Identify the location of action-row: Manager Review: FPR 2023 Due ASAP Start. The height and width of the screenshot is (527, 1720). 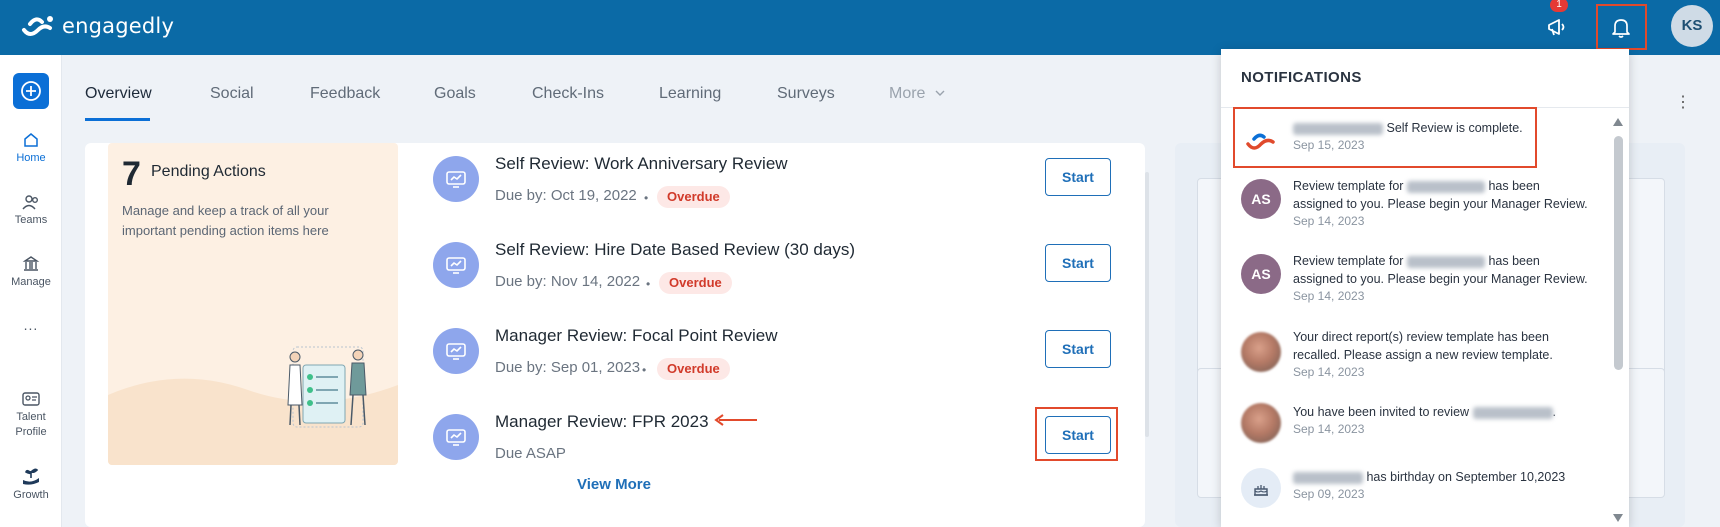
(783, 436).